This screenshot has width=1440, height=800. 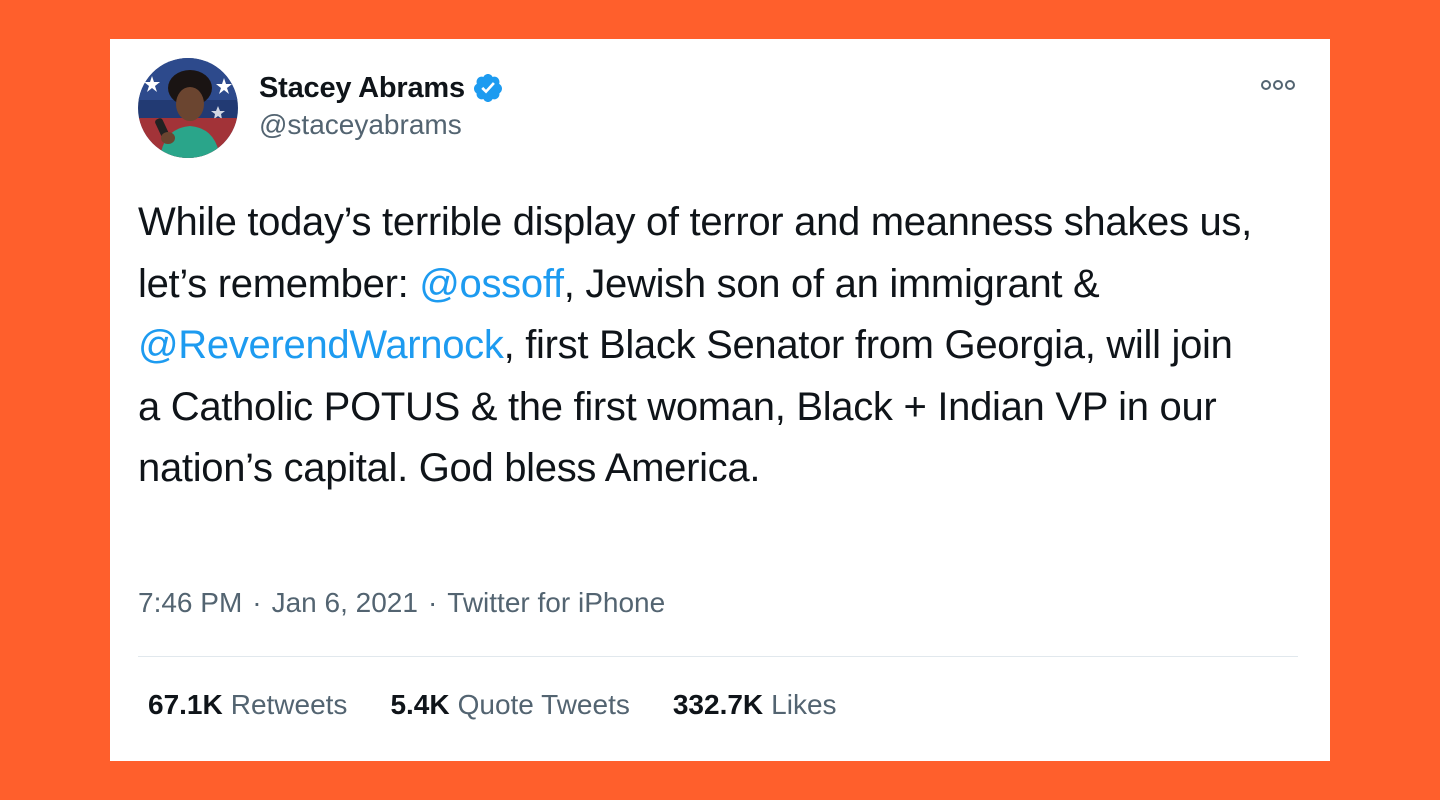 What do you see at coordinates (488, 88) in the screenshot?
I see `verified-badge-icon` at bounding box center [488, 88].